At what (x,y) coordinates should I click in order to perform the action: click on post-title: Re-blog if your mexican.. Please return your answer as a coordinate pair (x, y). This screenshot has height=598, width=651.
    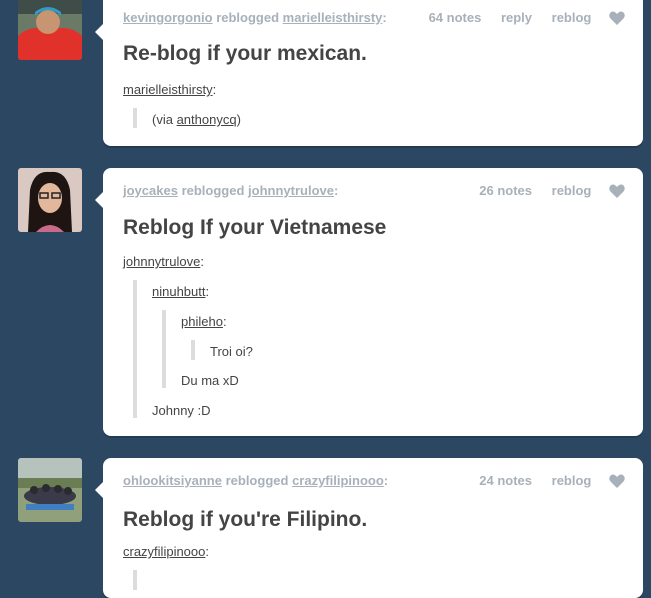
    Looking at the image, I should click on (245, 53).